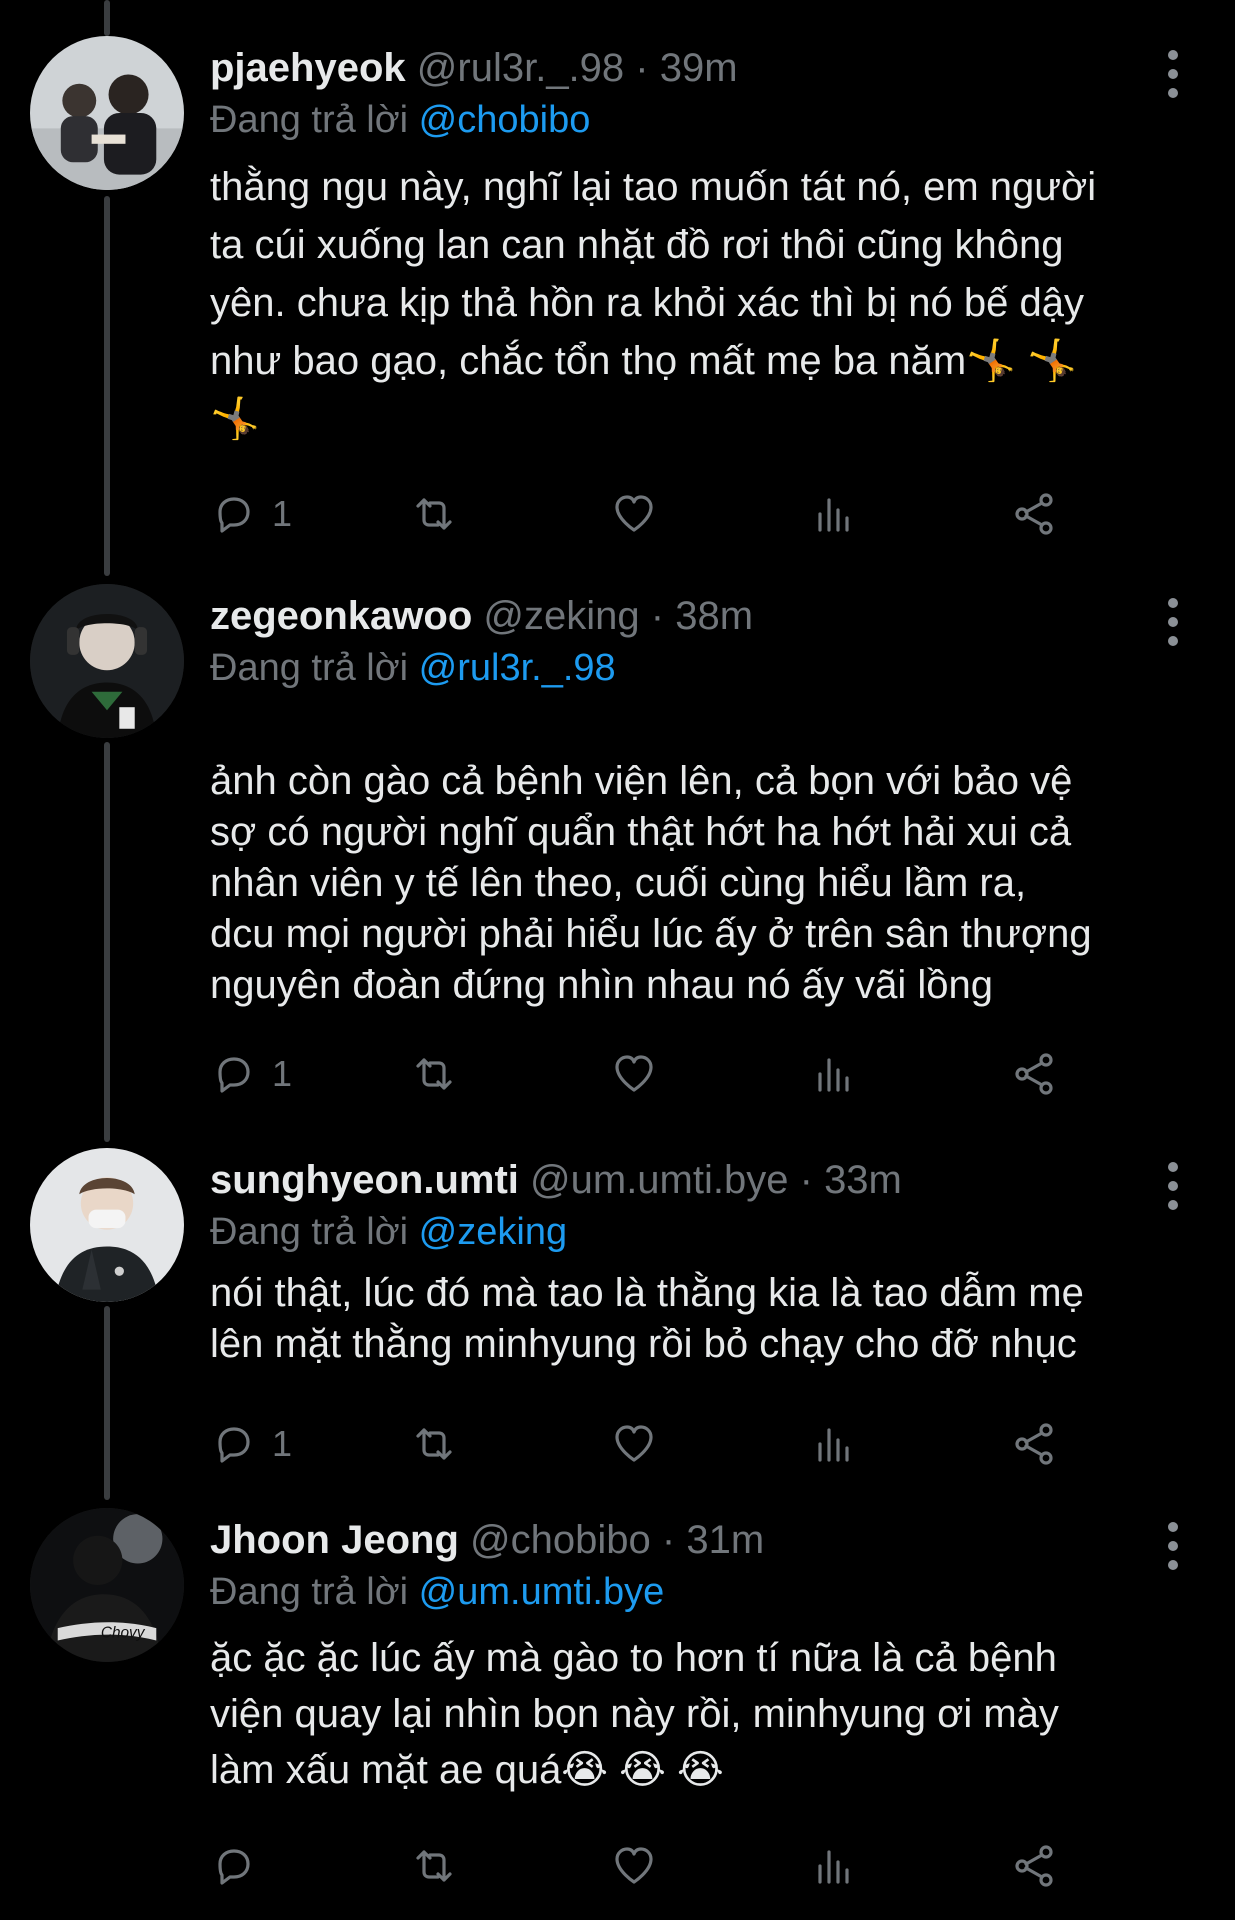  I want to click on handle: @chobibo, so click(560, 1540).